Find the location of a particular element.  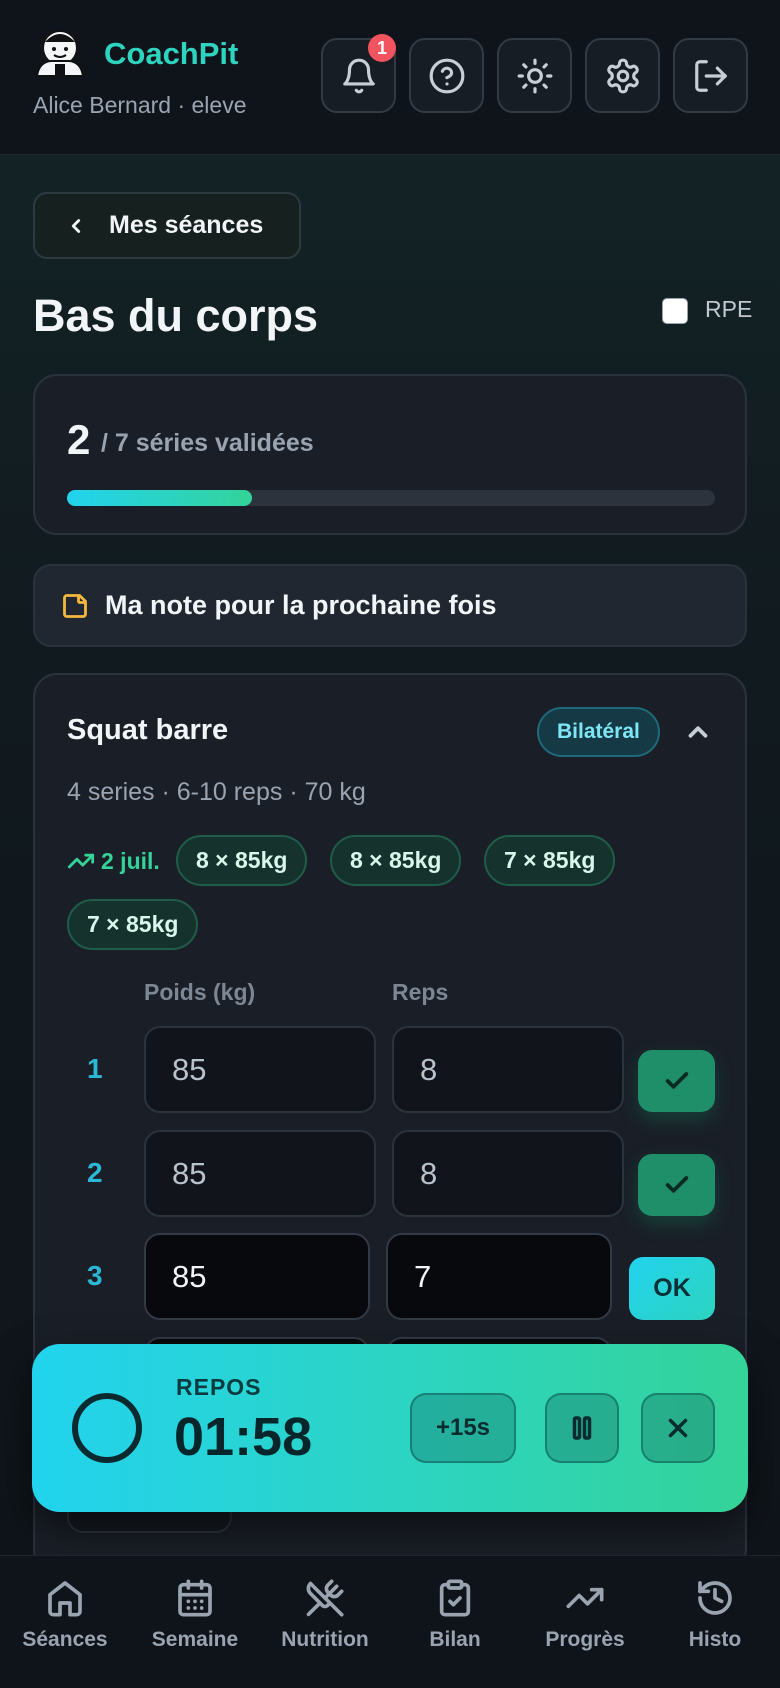

help-button is located at coordinates (446, 75).